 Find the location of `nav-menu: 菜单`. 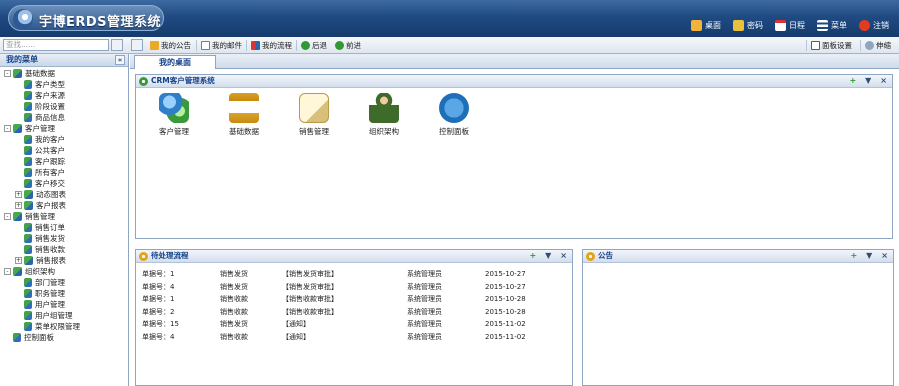

nav-menu: 菜单 is located at coordinates (832, 25).